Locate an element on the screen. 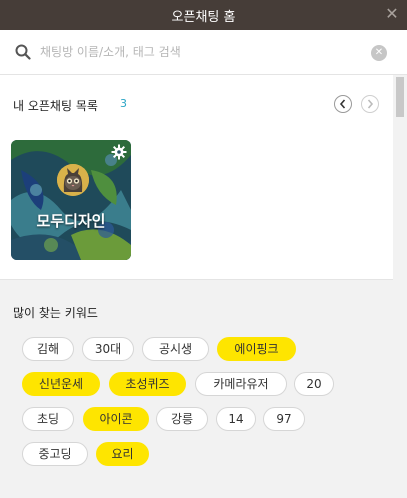  chevron-left-icon is located at coordinates (342, 104).